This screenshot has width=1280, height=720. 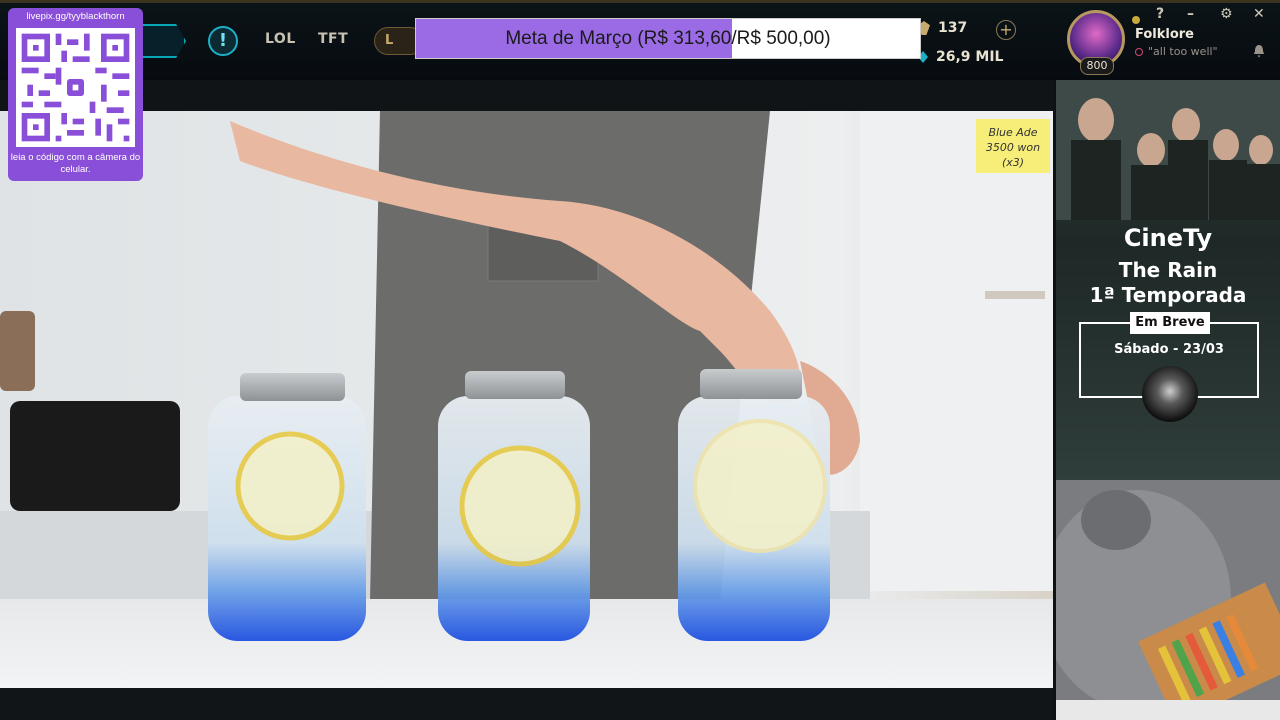 I want to click on username: Folklore, so click(x=1164, y=34).